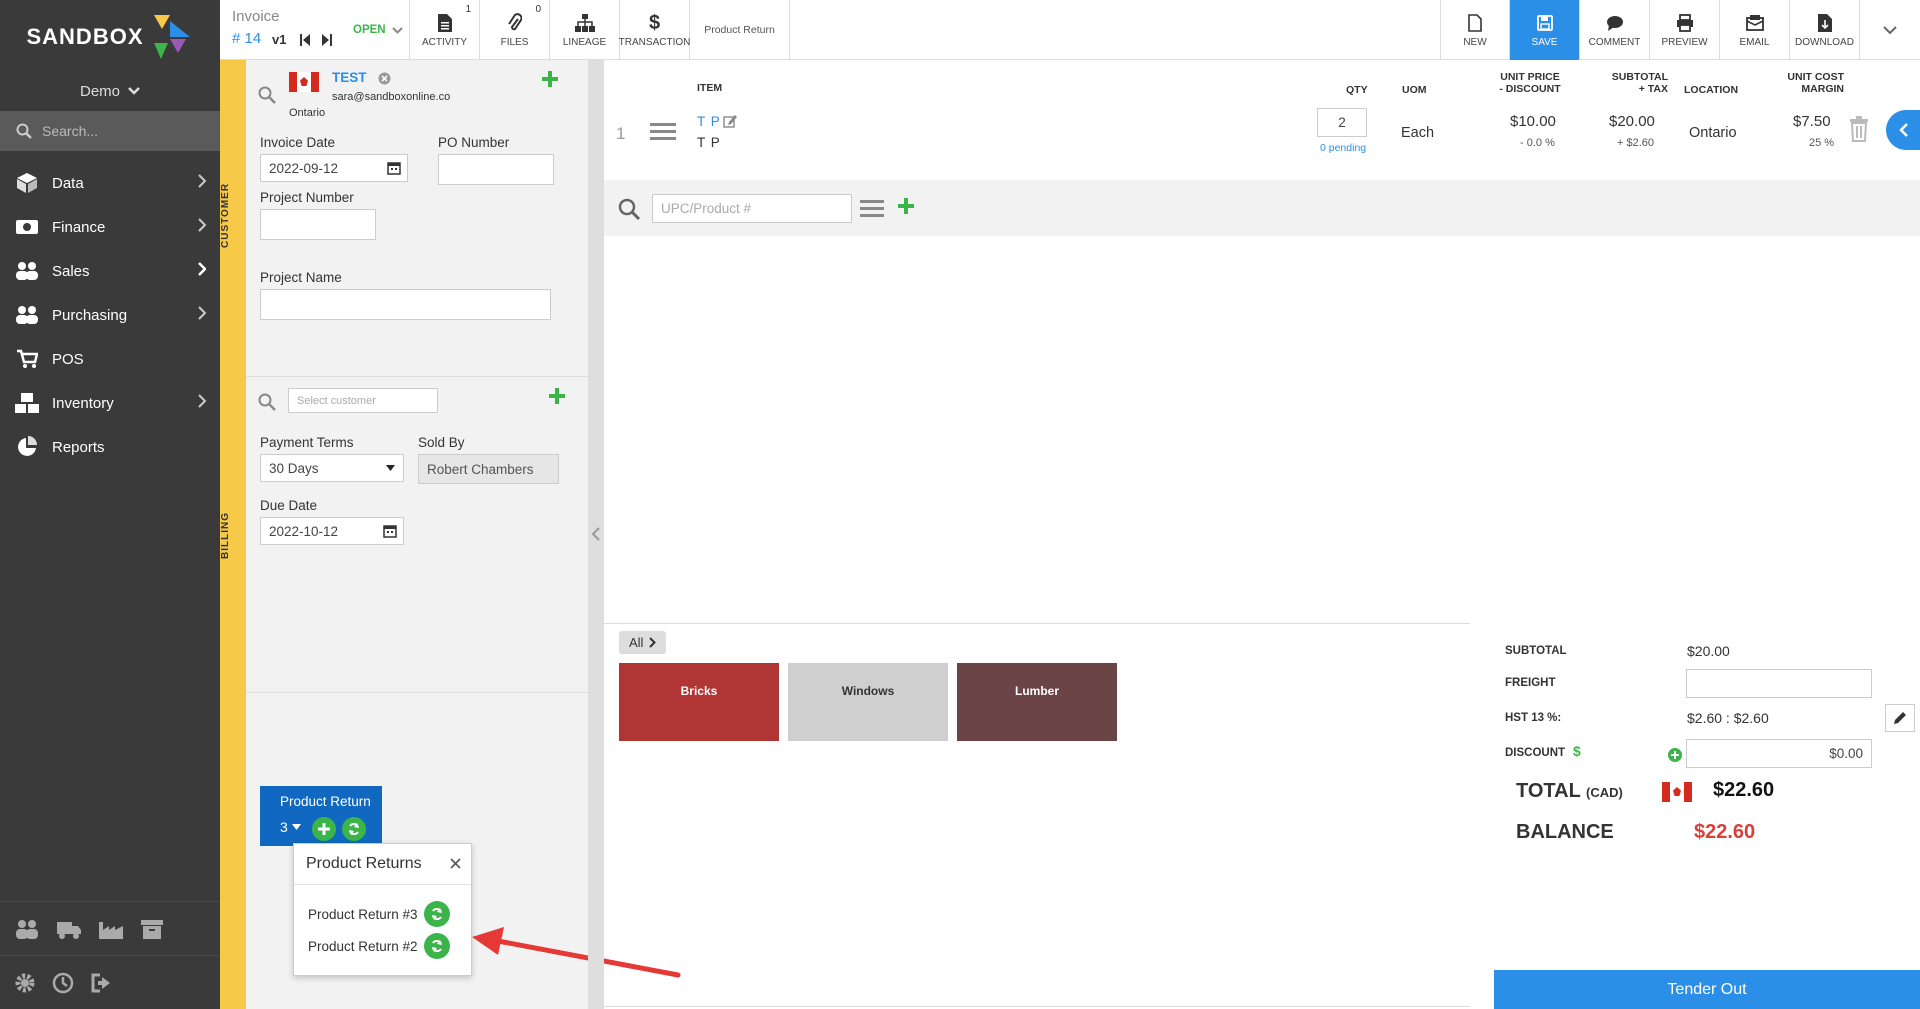 The height and width of the screenshot is (1009, 1920). Describe the element at coordinates (327, 40) in the screenshot. I see `last-record-icon` at that location.